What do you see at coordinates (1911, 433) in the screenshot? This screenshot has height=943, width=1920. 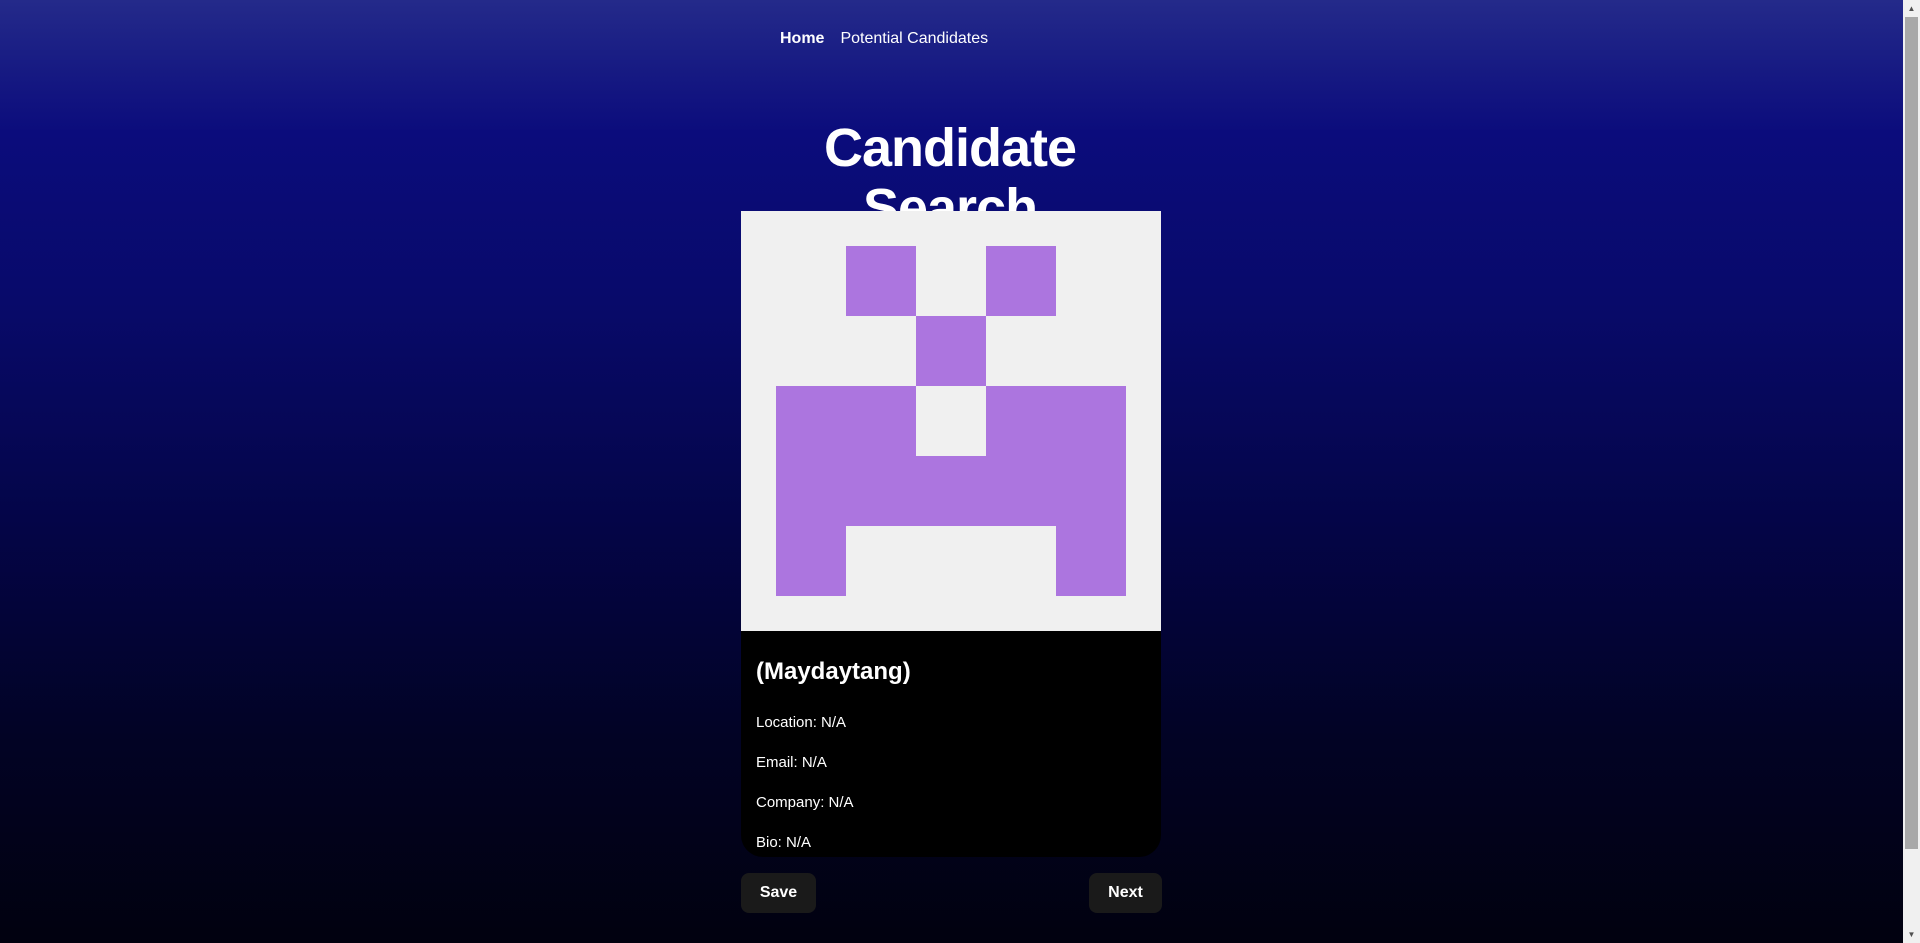 I see `scrollbar-thumb` at bounding box center [1911, 433].